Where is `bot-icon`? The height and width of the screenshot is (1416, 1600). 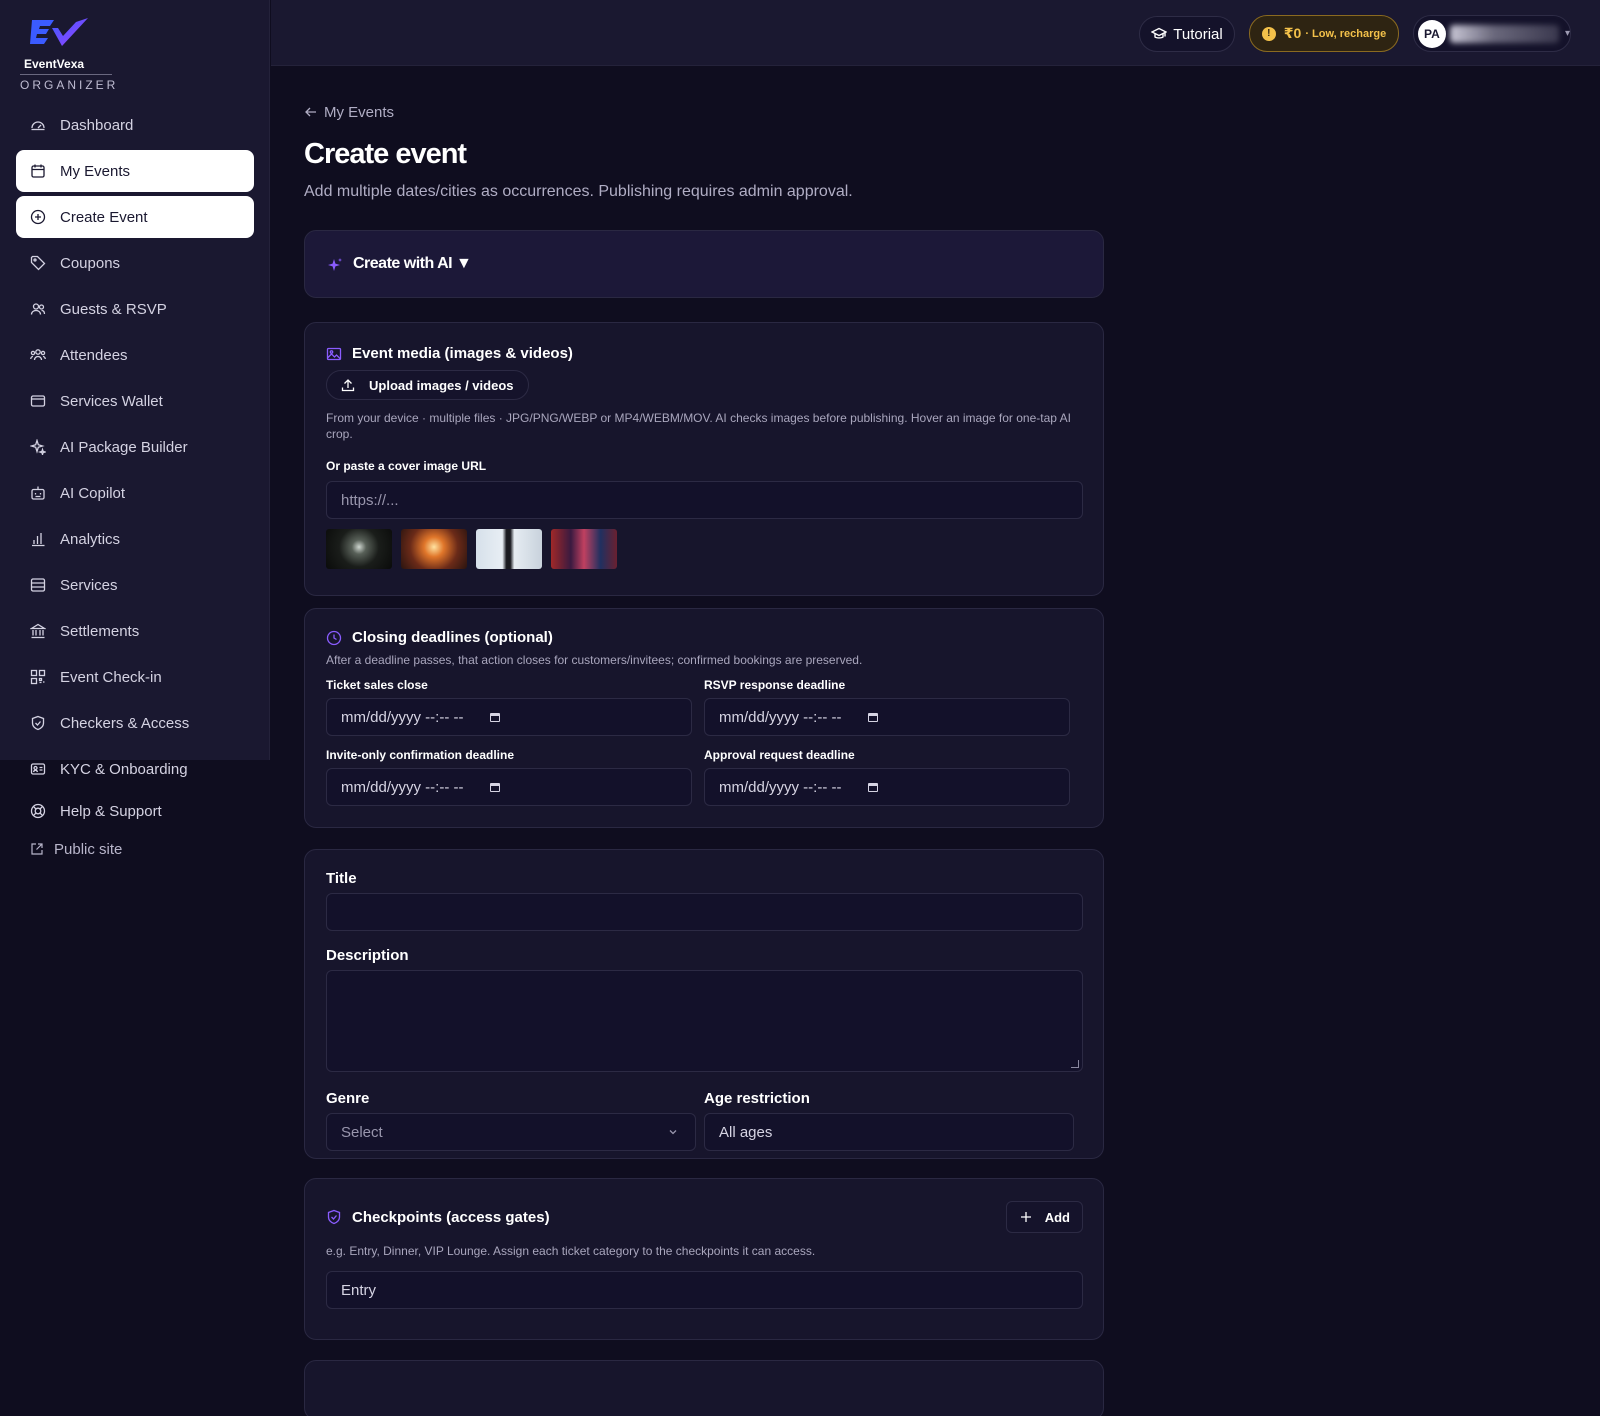
bot-icon is located at coordinates (38, 493).